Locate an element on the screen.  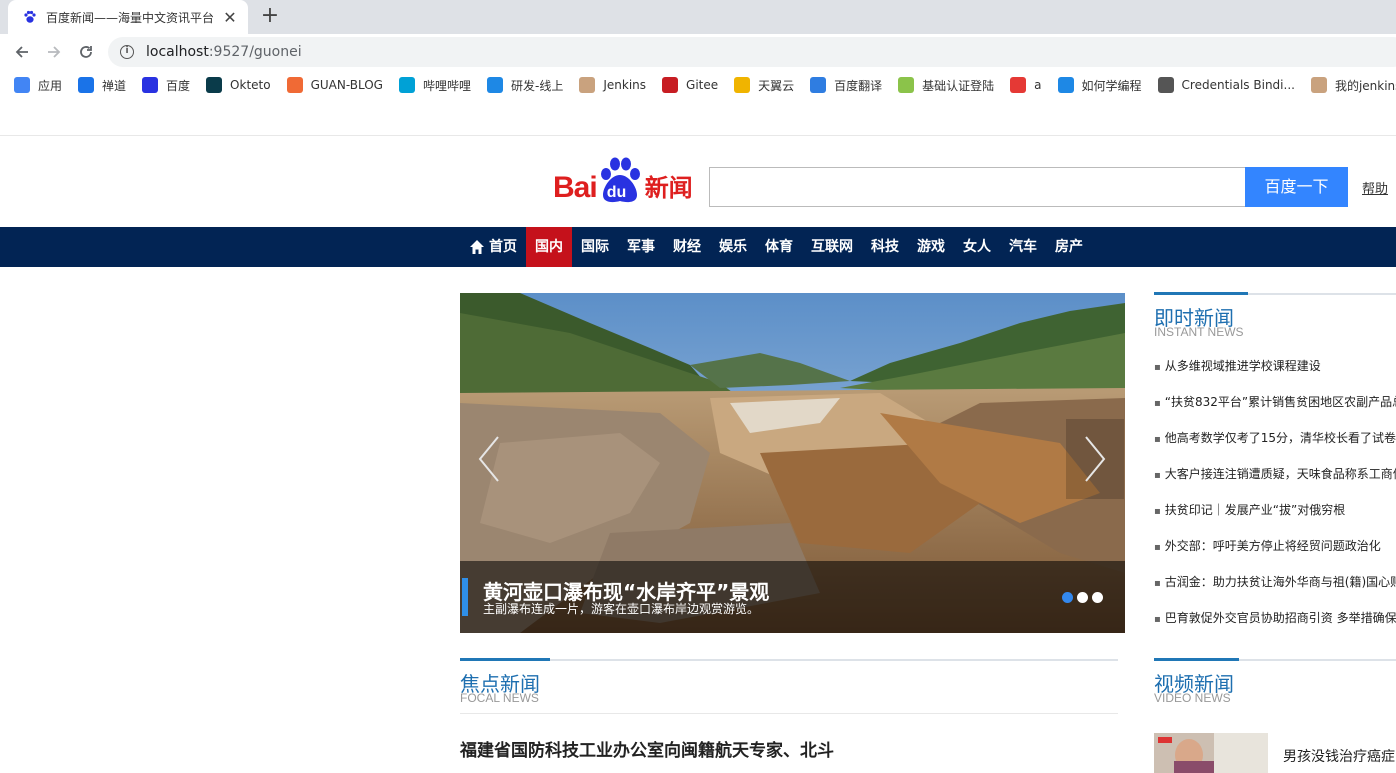
arrow-right-icon is located at coordinates (54, 52).